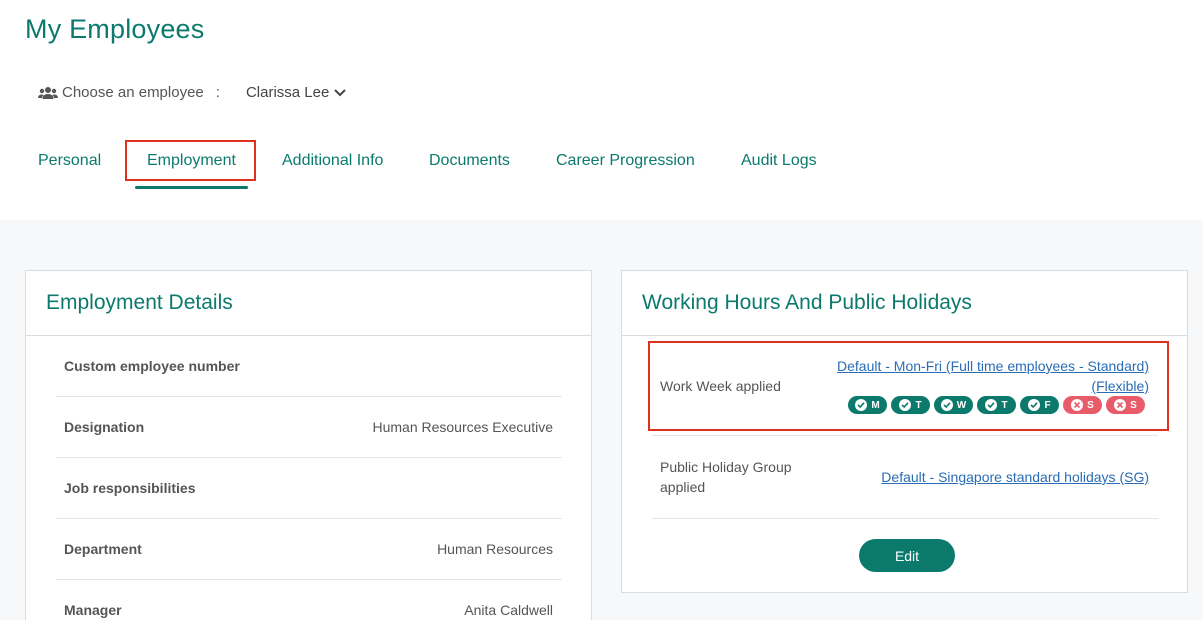 The height and width of the screenshot is (620, 1203). Describe the element at coordinates (217, 92) in the screenshot. I see `chooser-colon: :` at that location.